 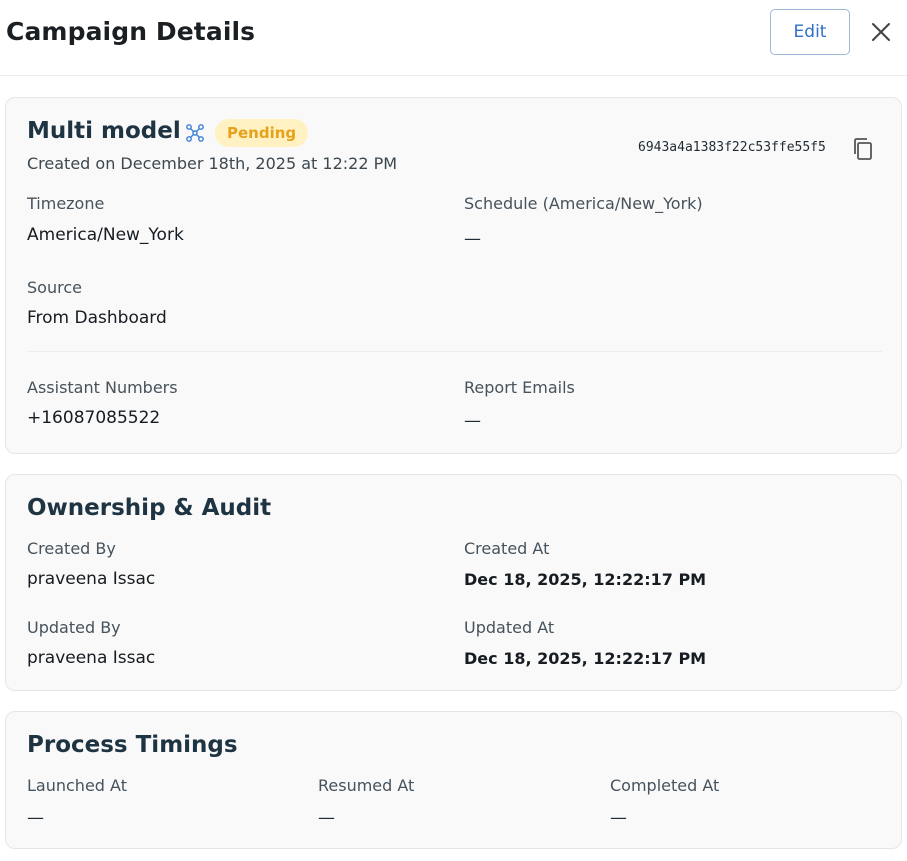 What do you see at coordinates (366, 785) in the screenshot?
I see `resumed-at-label: Resumed At` at bounding box center [366, 785].